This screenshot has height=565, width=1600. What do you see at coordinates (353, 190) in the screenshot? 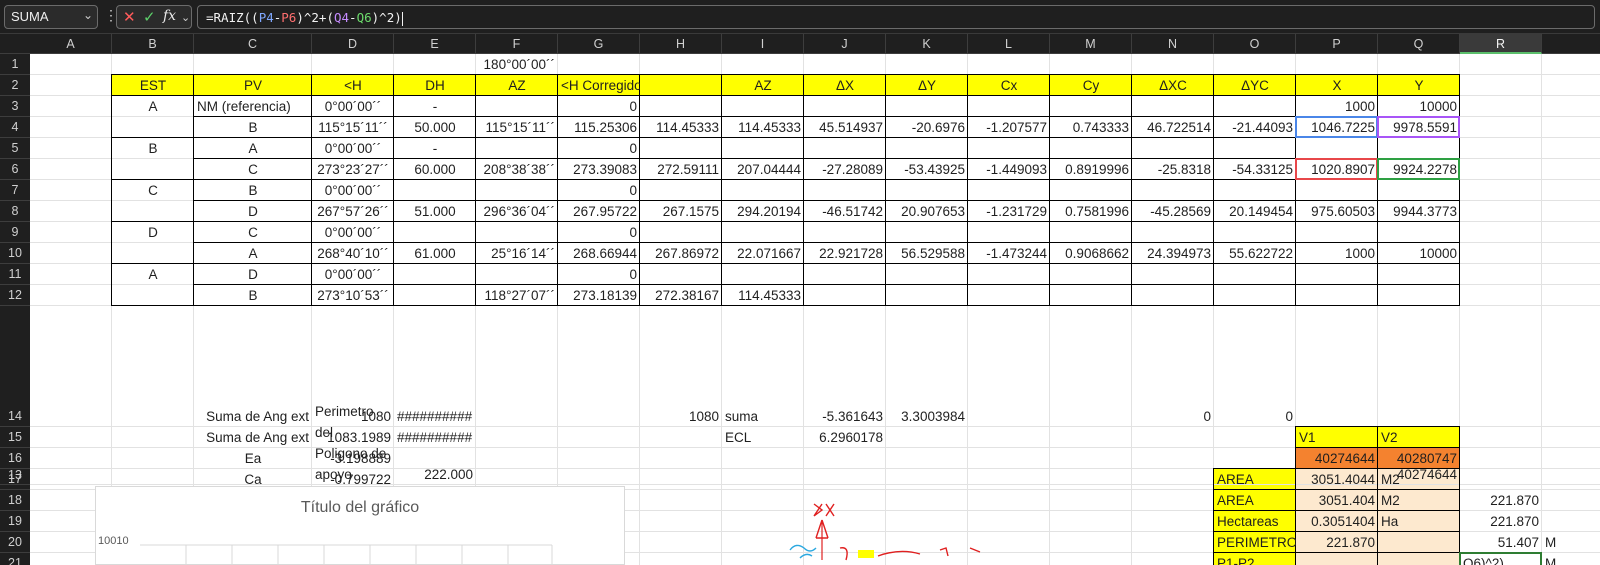
I see `cell-d7: 0°00´00´´` at bounding box center [353, 190].